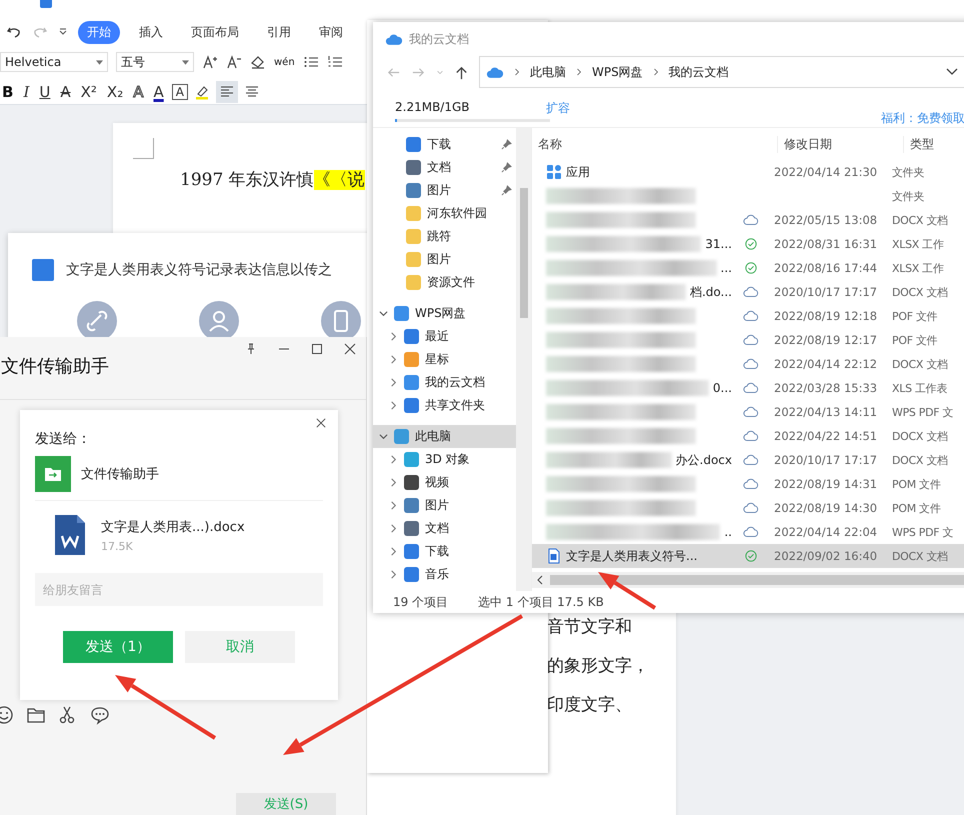  What do you see at coordinates (918, 144) in the screenshot?
I see `column-header: 类型` at bounding box center [918, 144].